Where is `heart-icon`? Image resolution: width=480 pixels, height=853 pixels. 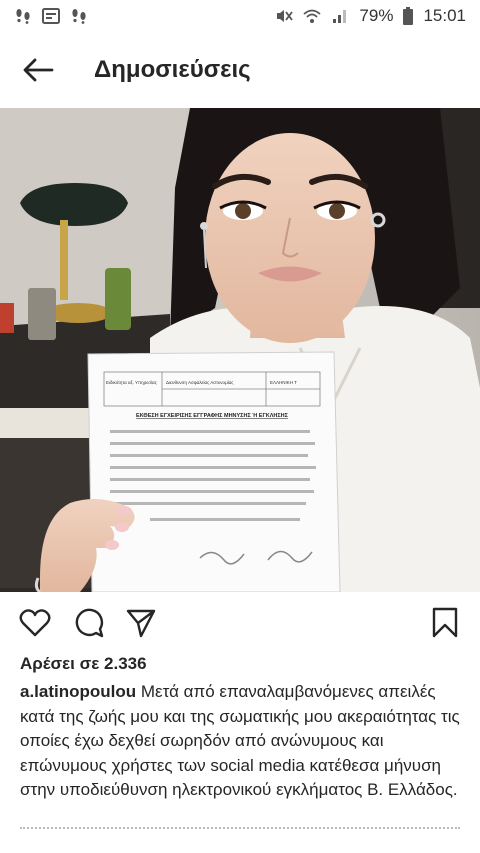 heart-icon is located at coordinates (35, 623).